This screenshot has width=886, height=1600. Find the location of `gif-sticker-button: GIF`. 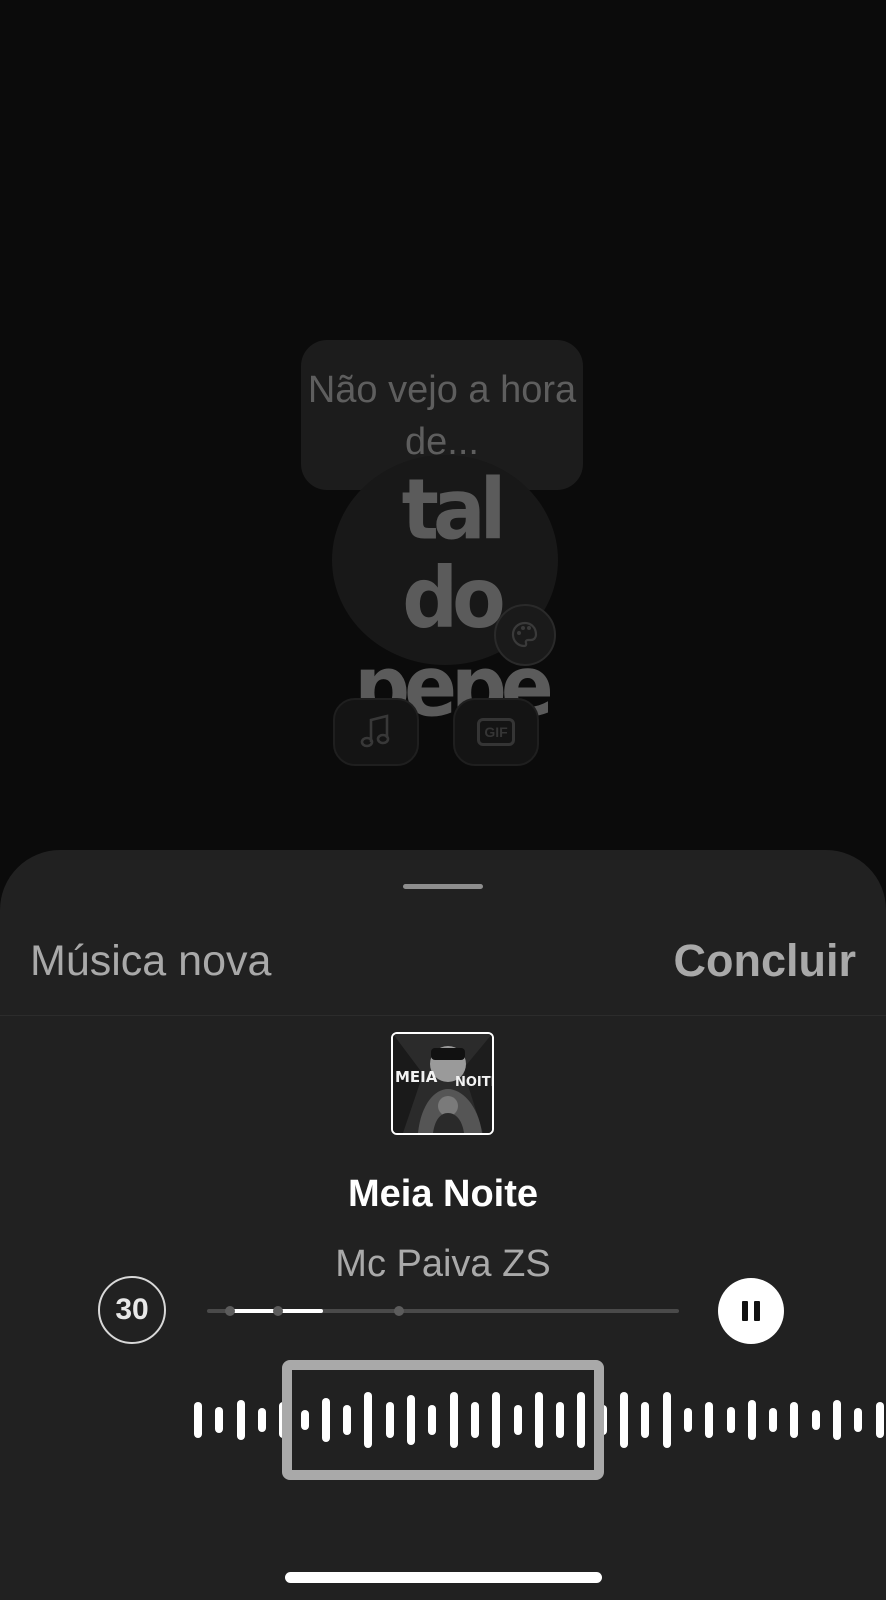

gif-sticker-button: GIF is located at coordinates (496, 732).